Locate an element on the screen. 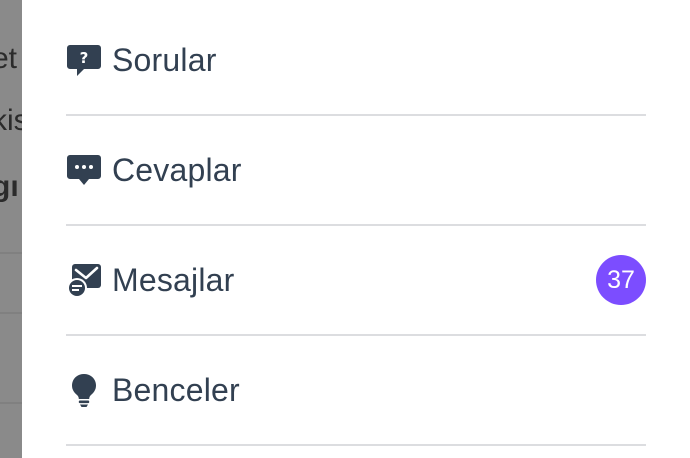 Image resolution: width=690 pixels, height=458 pixels. unread-count-badge: 37 is located at coordinates (621, 280).